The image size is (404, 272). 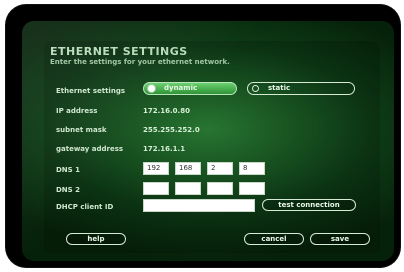 What do you see at coordinates (252, 168) in the screenshot?
I see `dns1-octet-4: 8` at bounding box center [252, 168].